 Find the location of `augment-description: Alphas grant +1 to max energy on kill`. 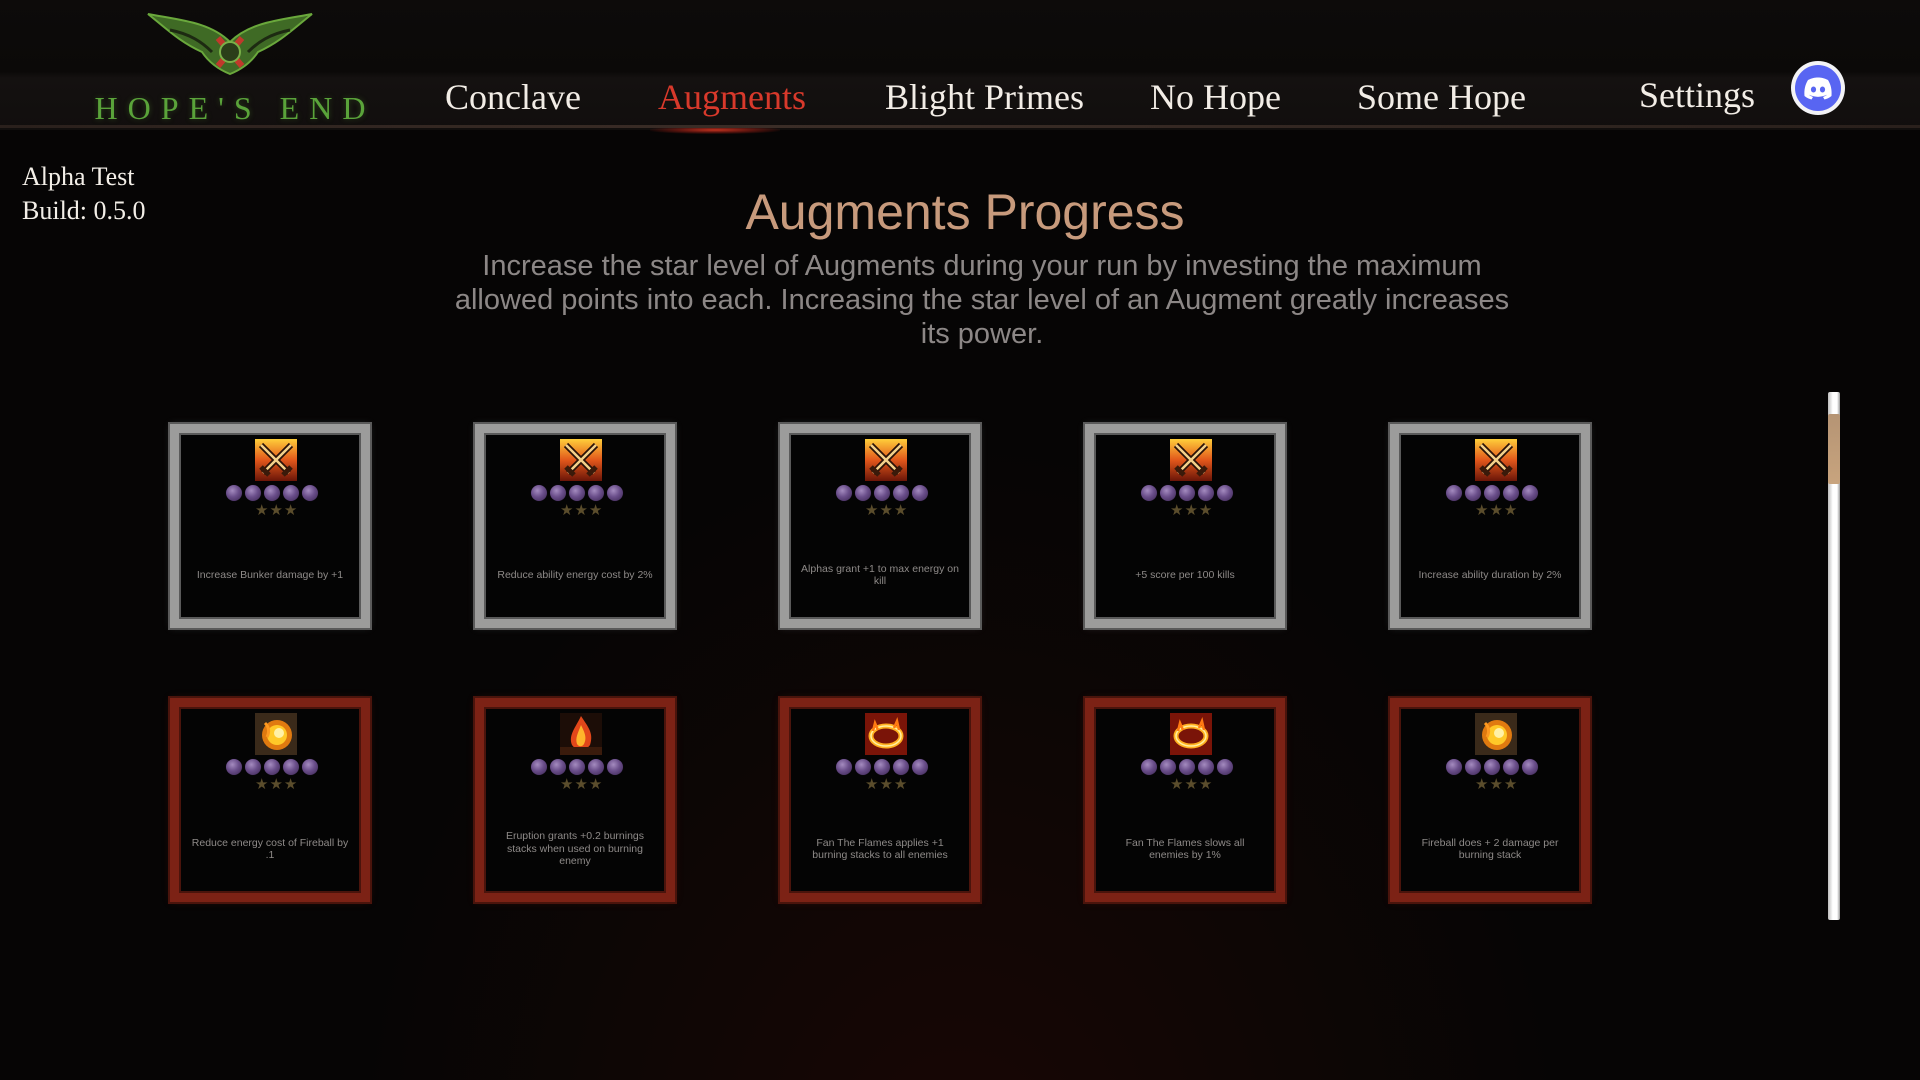

augment-description: Alphas grant +1 to max energy on kill is located at coordinates (880, 575).